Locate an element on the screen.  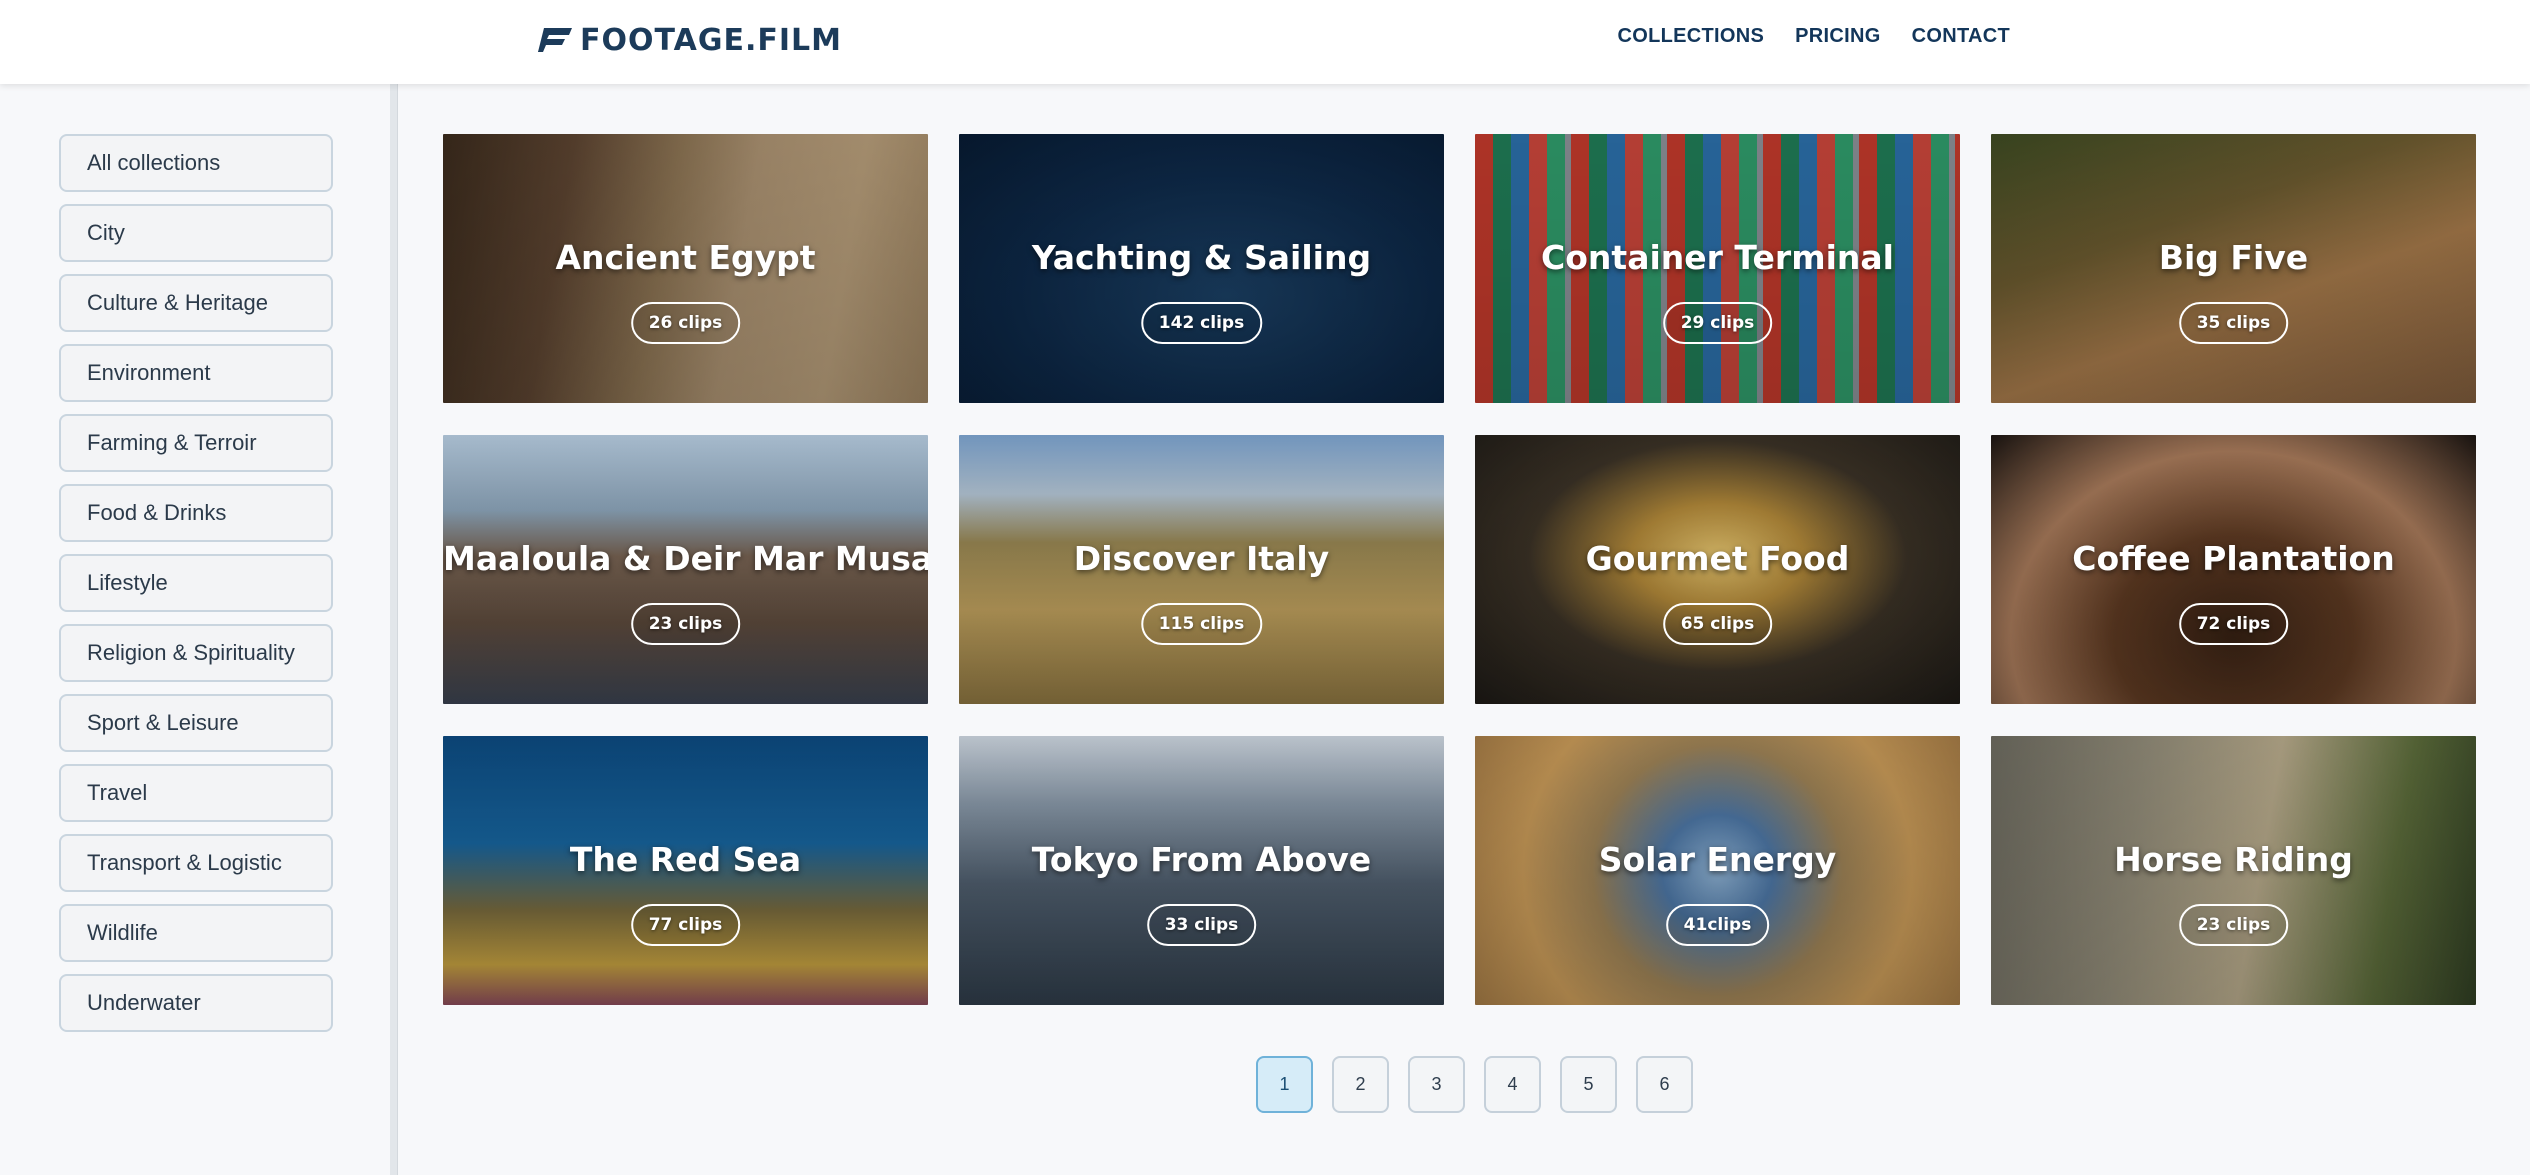
category-transport-logistic: Transport & Logistic is located at coordinates (196, 863).